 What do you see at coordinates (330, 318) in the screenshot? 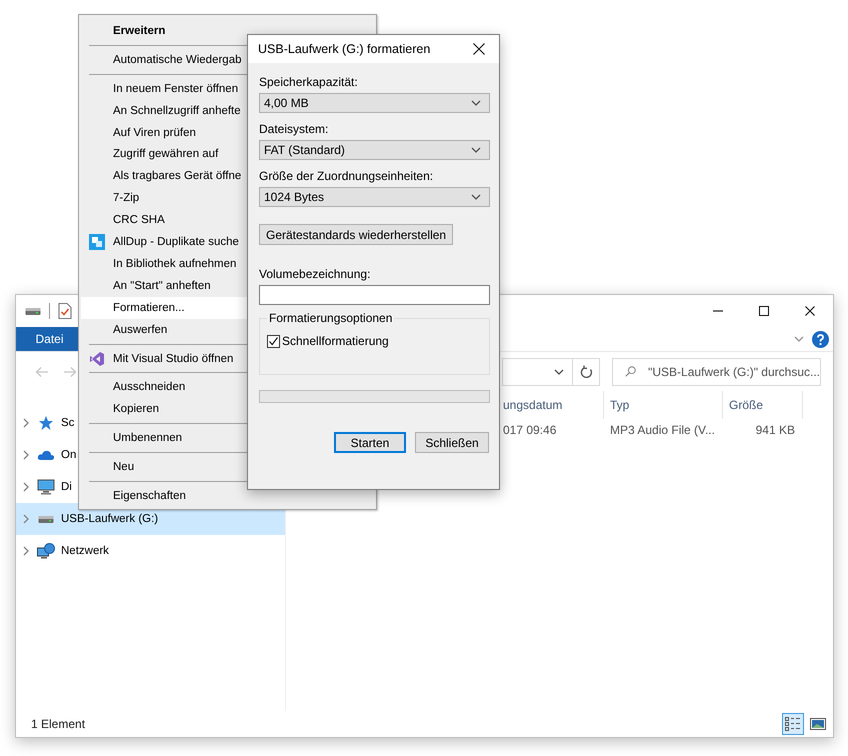
I see `group-title: Formatierungsoptionen` at bounding box center [330, 318].